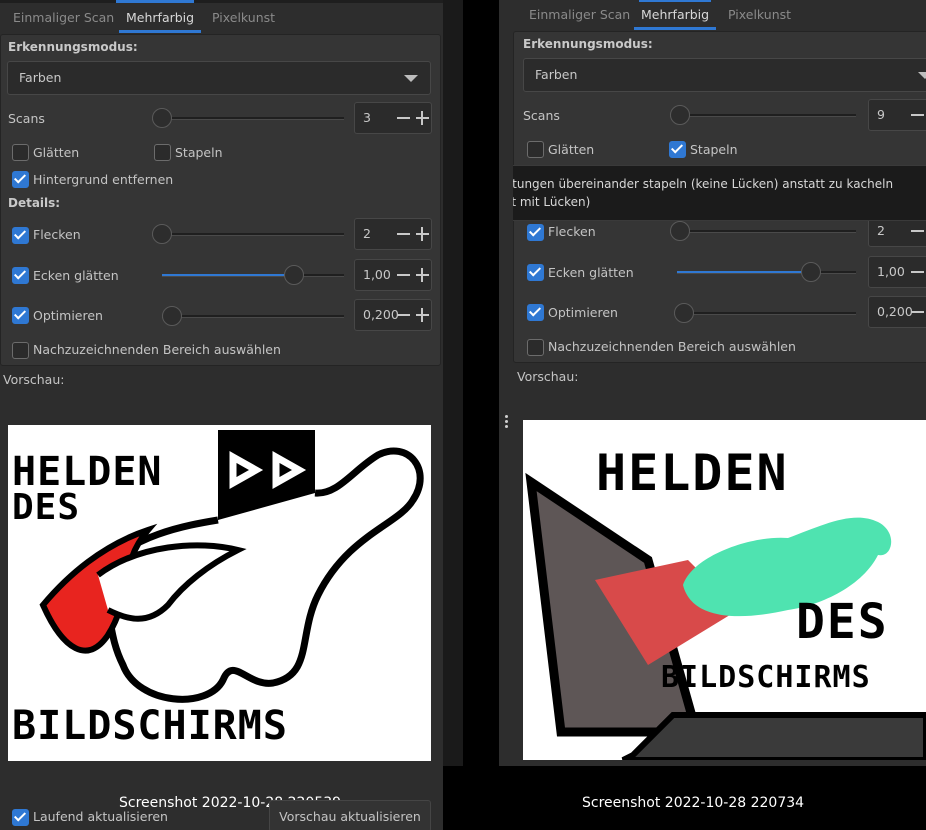 This screenshot has height=830, width=926. What do you see at coordinates (34, 203) in the screenshot?
I see `details-label: Details:` at bounding box center [34, 203].